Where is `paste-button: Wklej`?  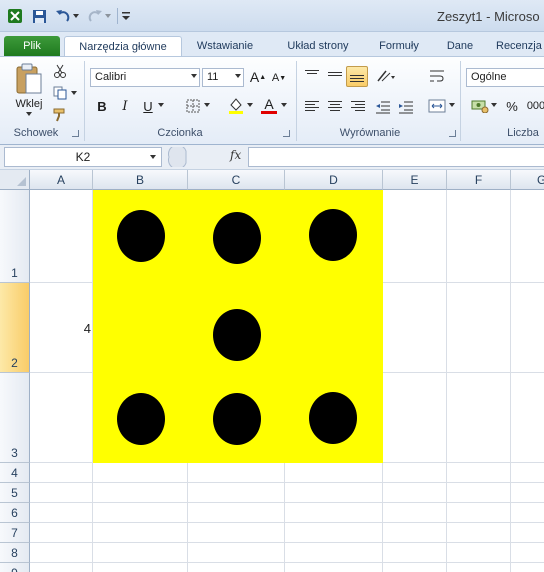
paste-button: Wklej is located at coordinates (29, 104).